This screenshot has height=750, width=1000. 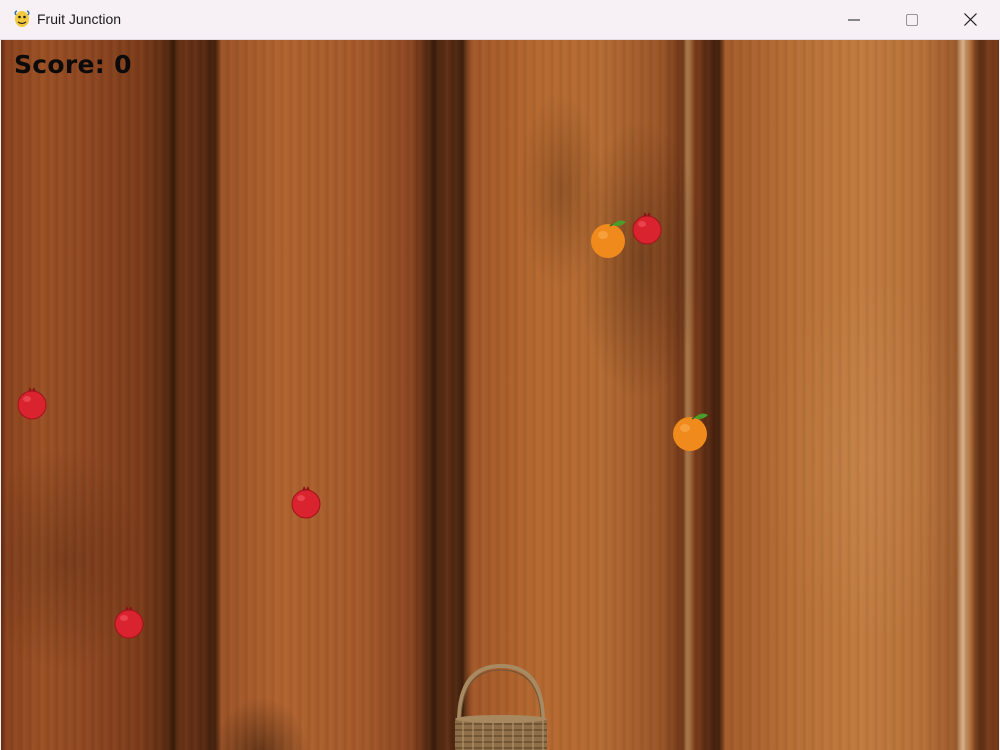 I want to click on maximize-button, so click(x=912, y=19).